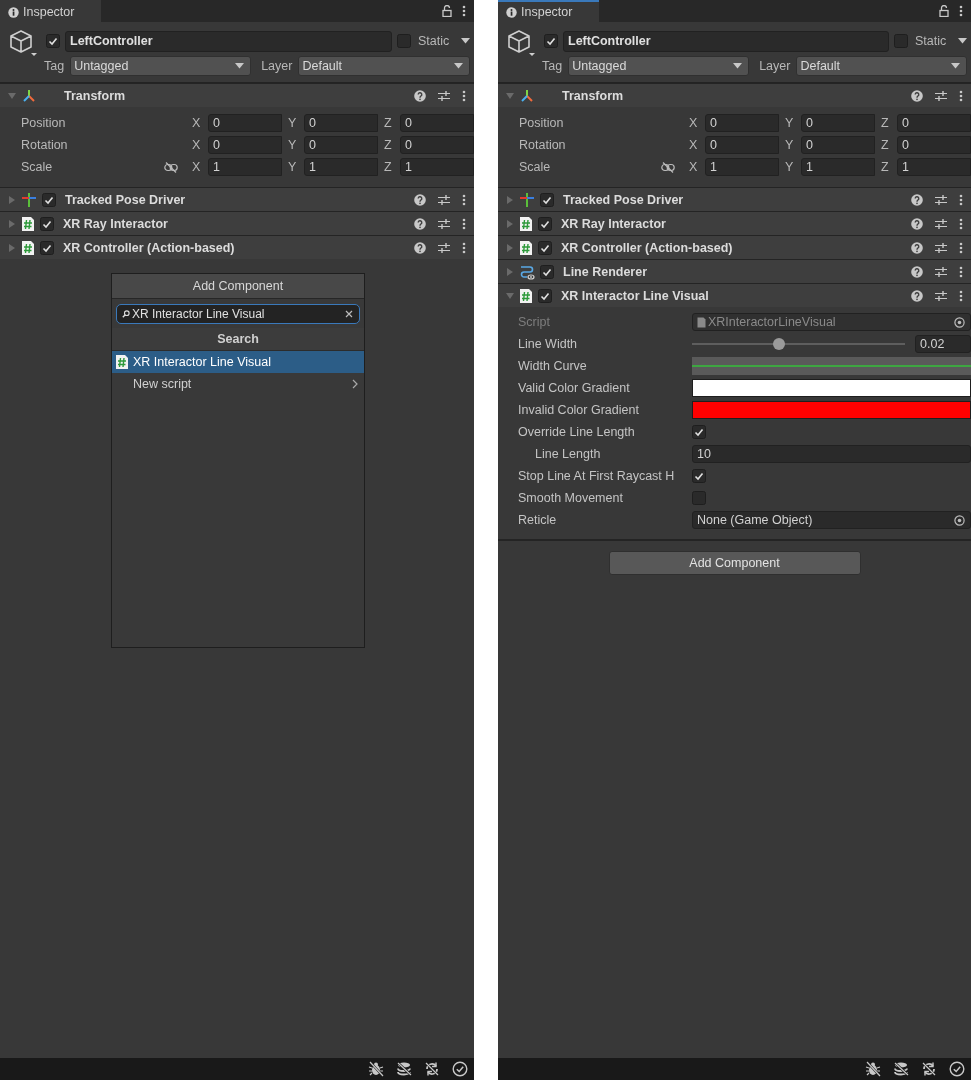  What do you see at coordinates (238, 362) in the screenshot?
I see `menu-item: XR Interactor Line Visual` at bounding box center [238, 362].